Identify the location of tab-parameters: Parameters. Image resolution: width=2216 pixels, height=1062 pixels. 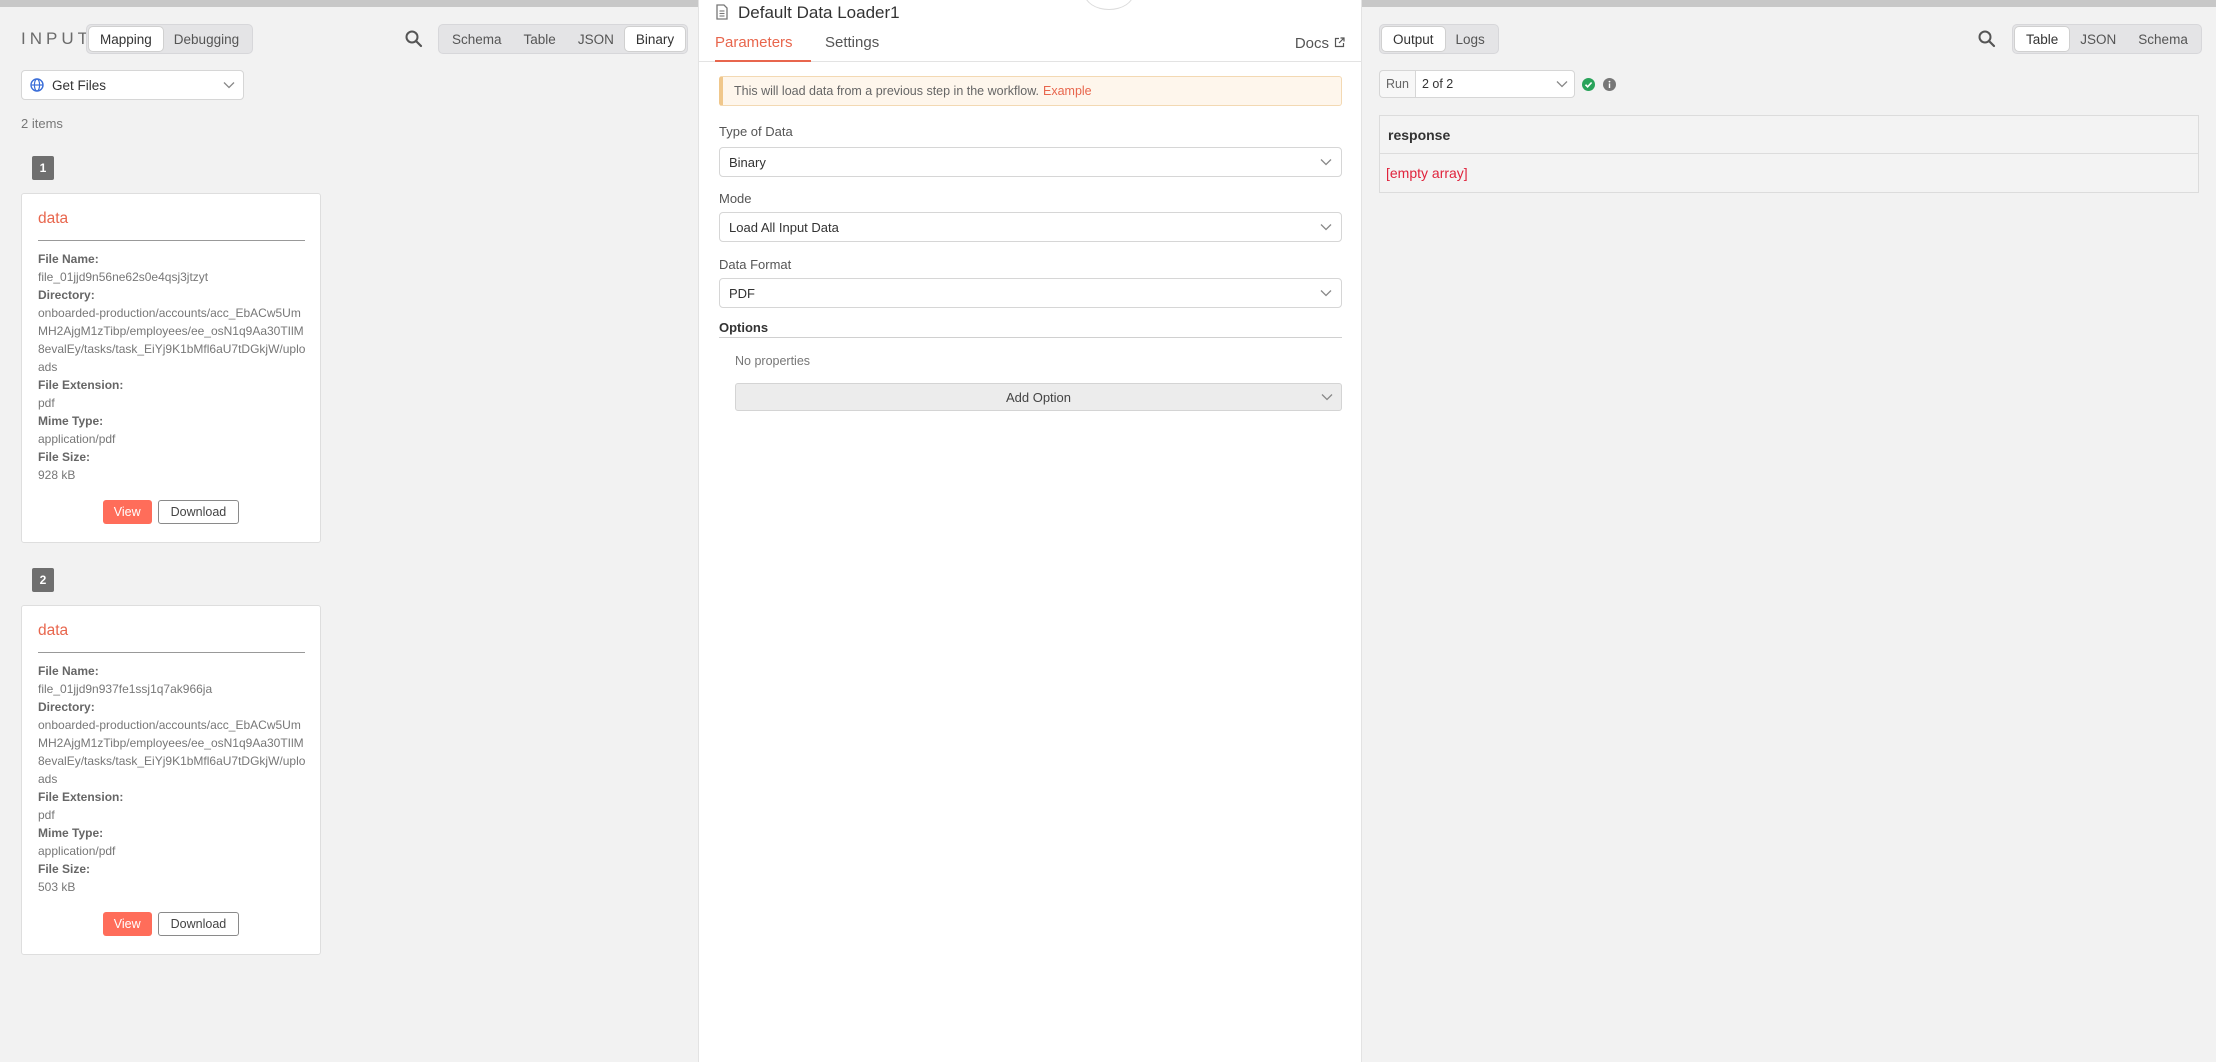
(763, 48).